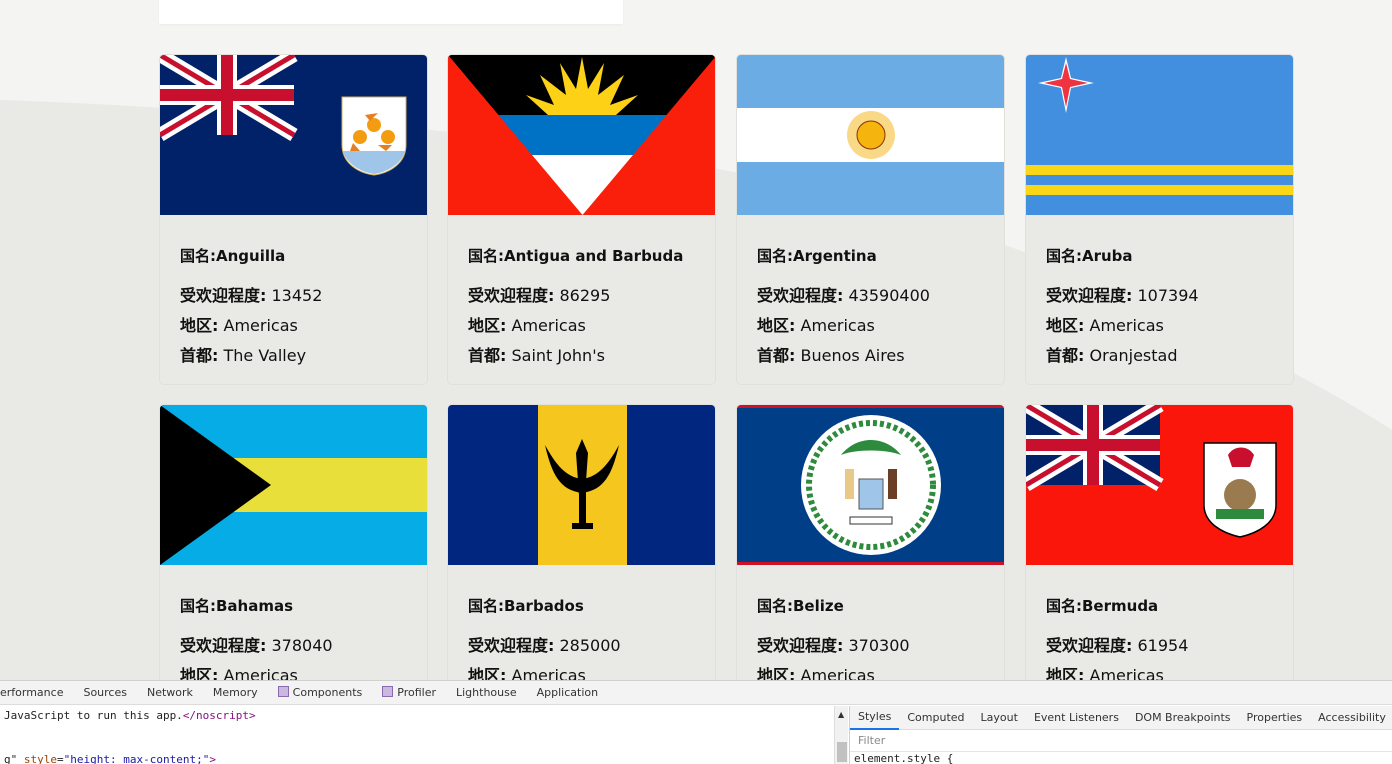  Describe the element at coordinates (1120, 606) in the screenshot. I see `name-value: Bermuda` at that location.